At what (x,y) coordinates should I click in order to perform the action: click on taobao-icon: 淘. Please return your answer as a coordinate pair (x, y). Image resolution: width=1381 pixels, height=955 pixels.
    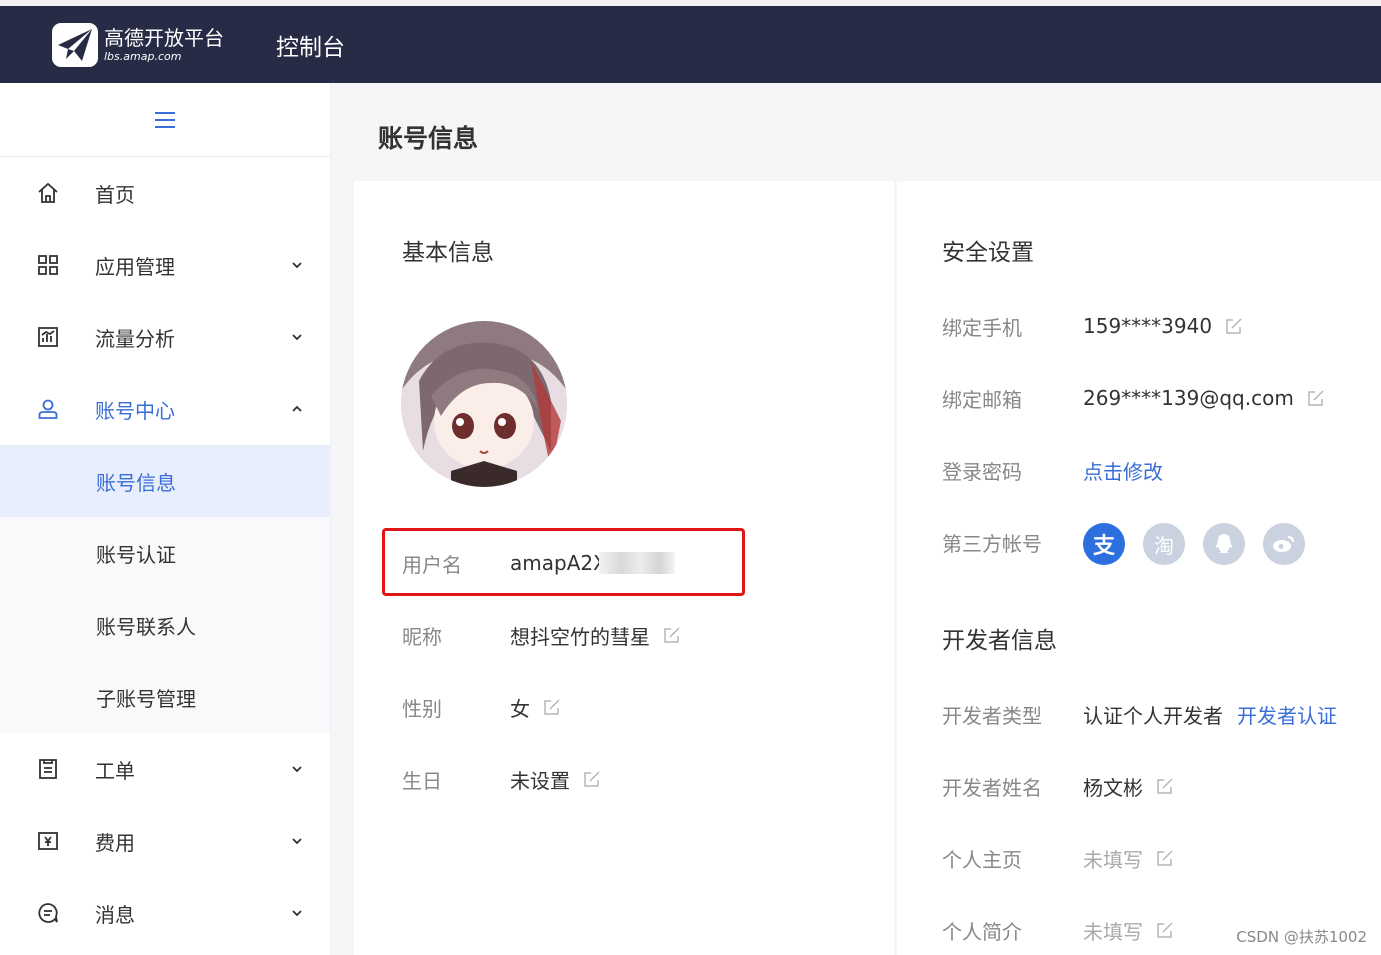
    Looking at the image, I should click on (1164, 544).